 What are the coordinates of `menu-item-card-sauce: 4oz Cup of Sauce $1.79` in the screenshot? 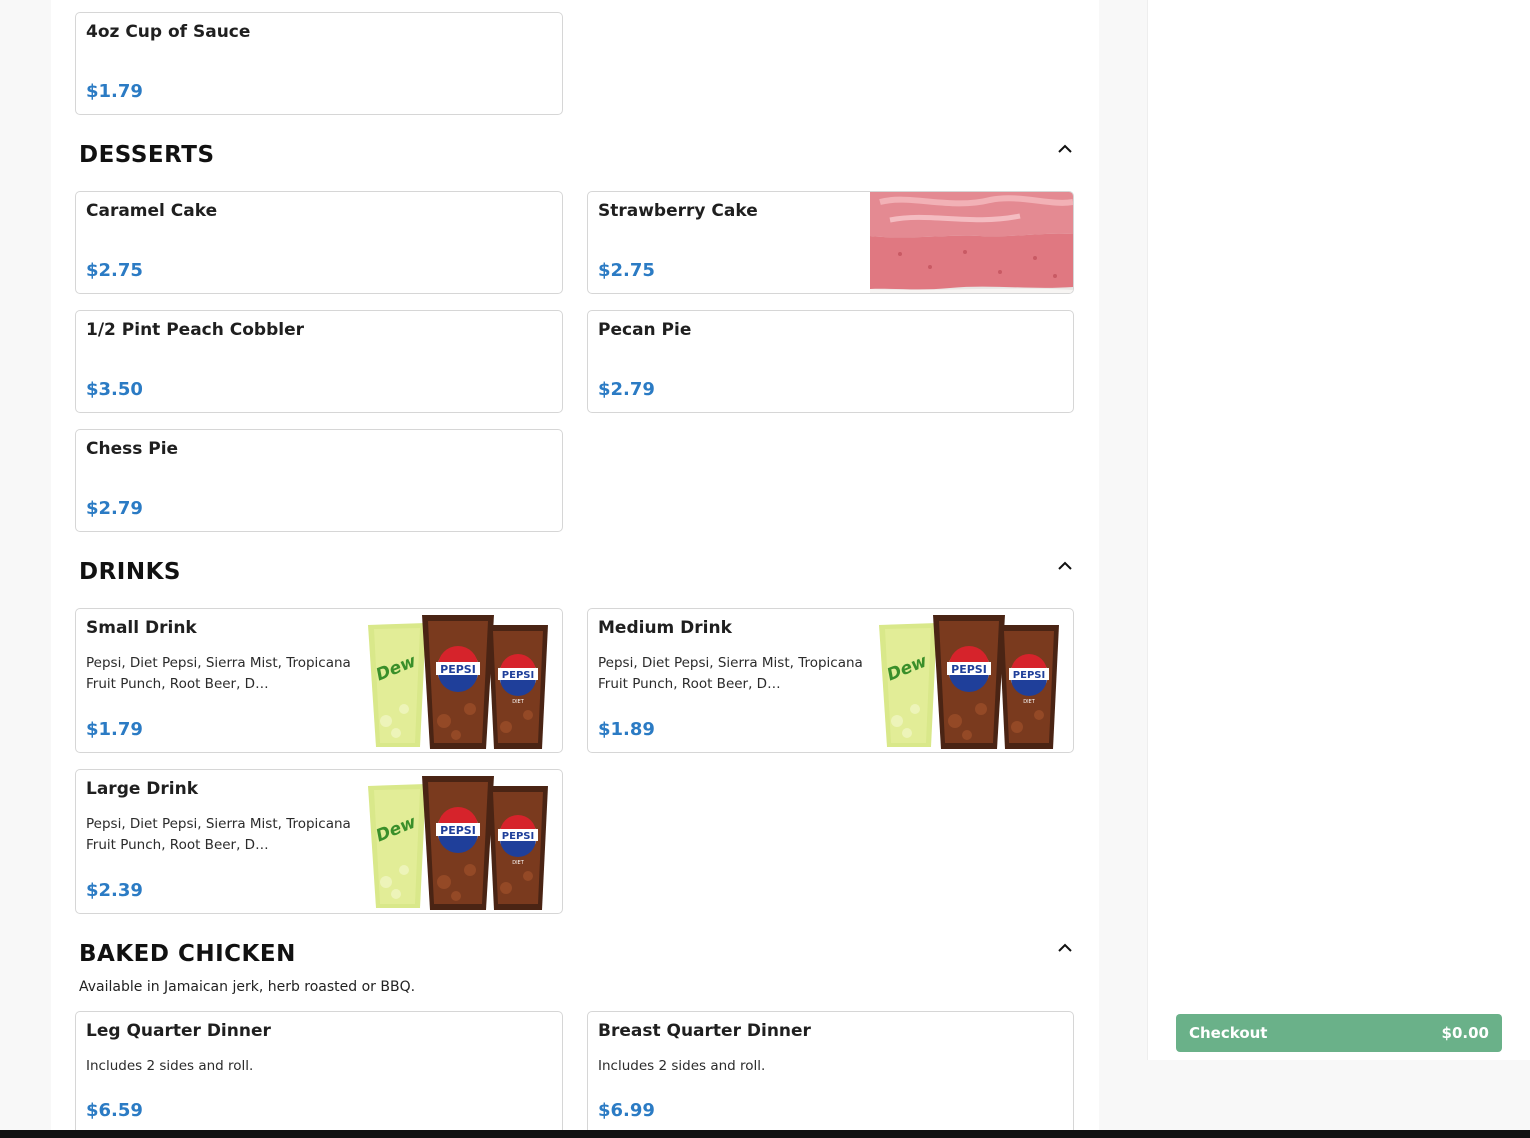 It's located at (319, 63).